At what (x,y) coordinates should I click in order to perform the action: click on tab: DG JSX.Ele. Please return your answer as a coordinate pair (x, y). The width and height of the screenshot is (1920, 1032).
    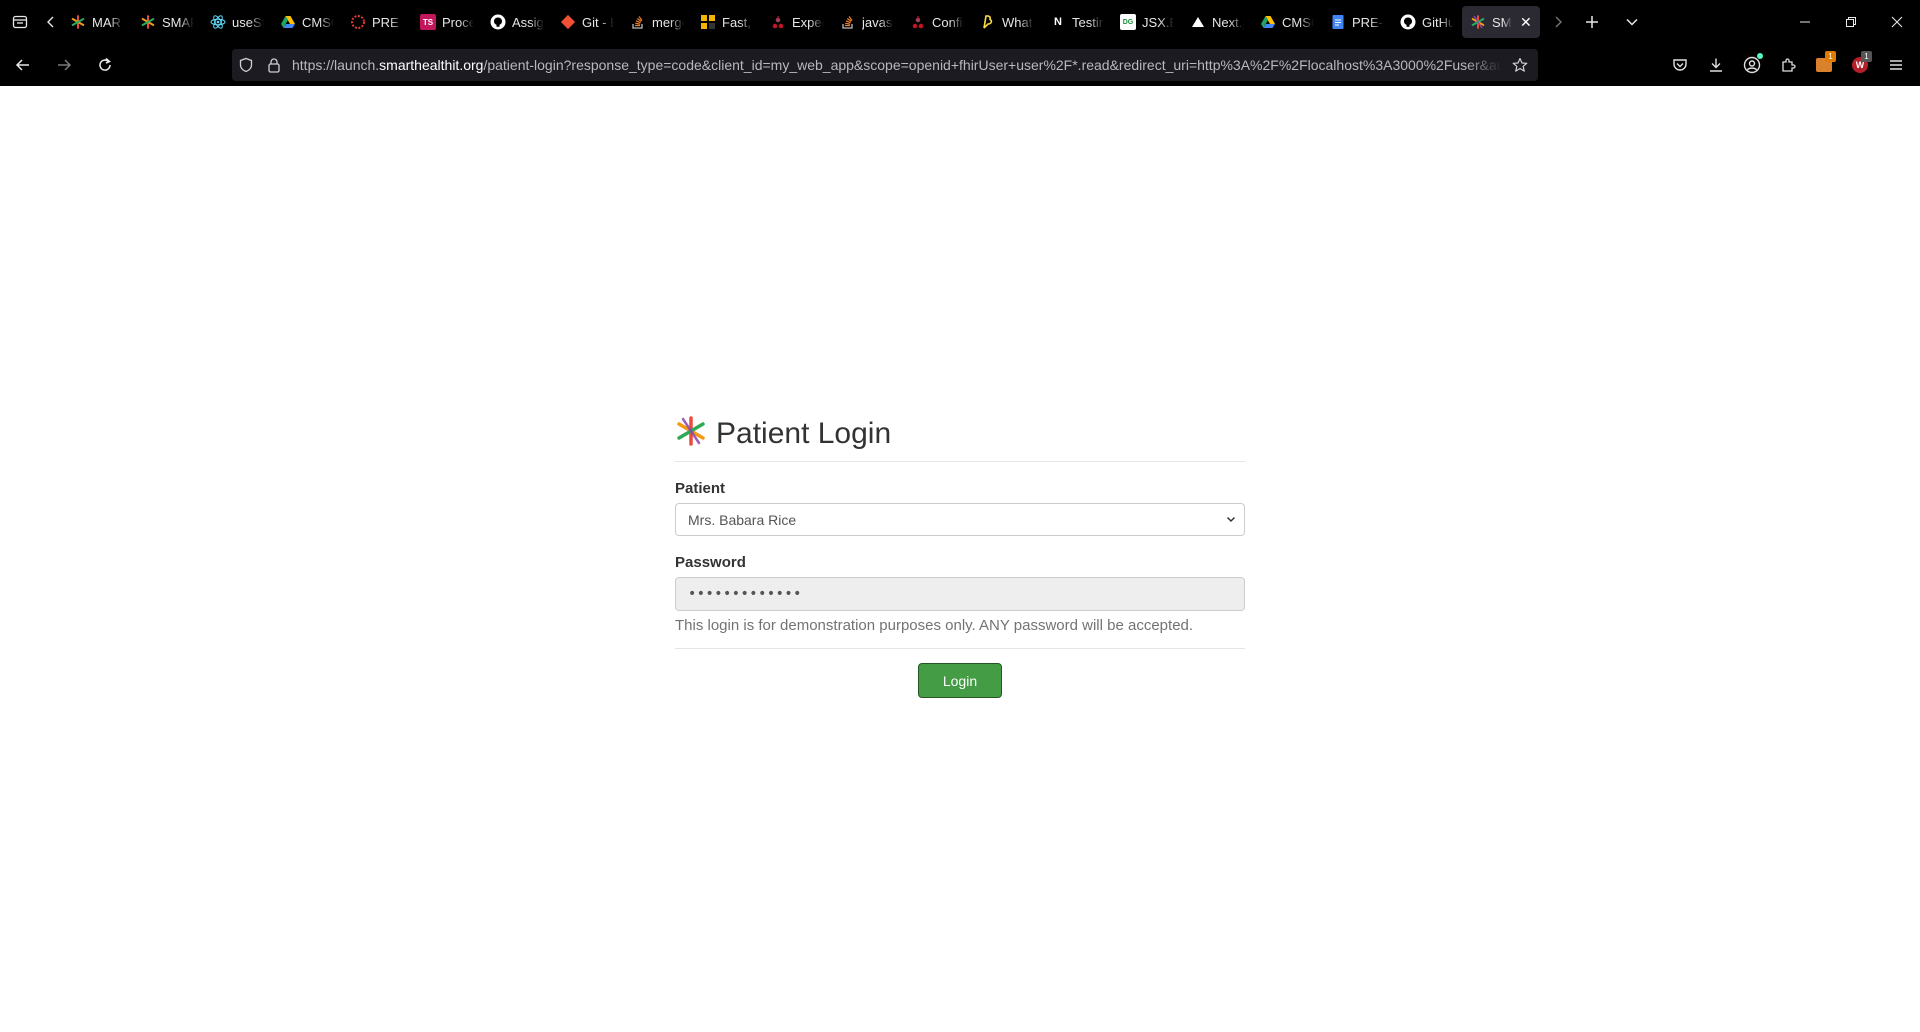
    Looking at the image, I should click on (1147, 22).